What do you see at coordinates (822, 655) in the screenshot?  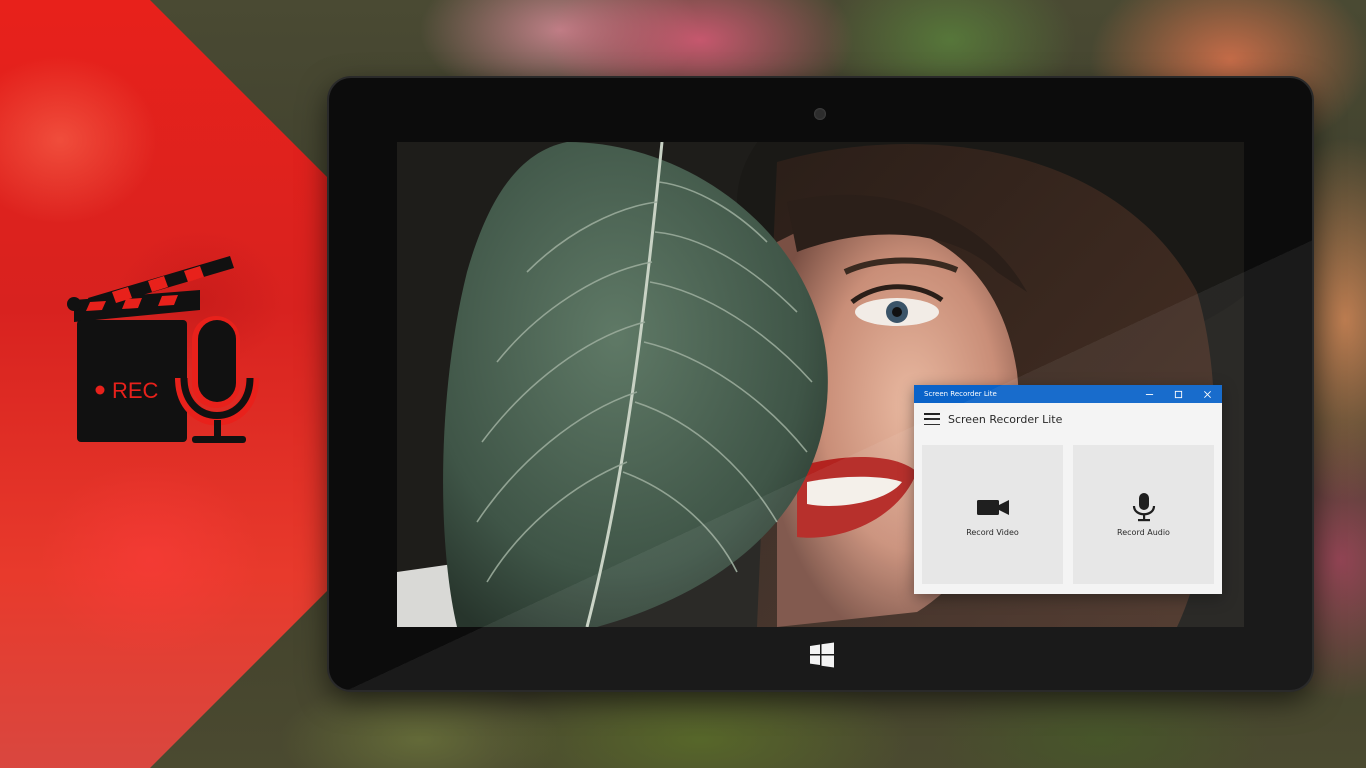 I see `windows-logo-icon` at bounding box center [822, 655].